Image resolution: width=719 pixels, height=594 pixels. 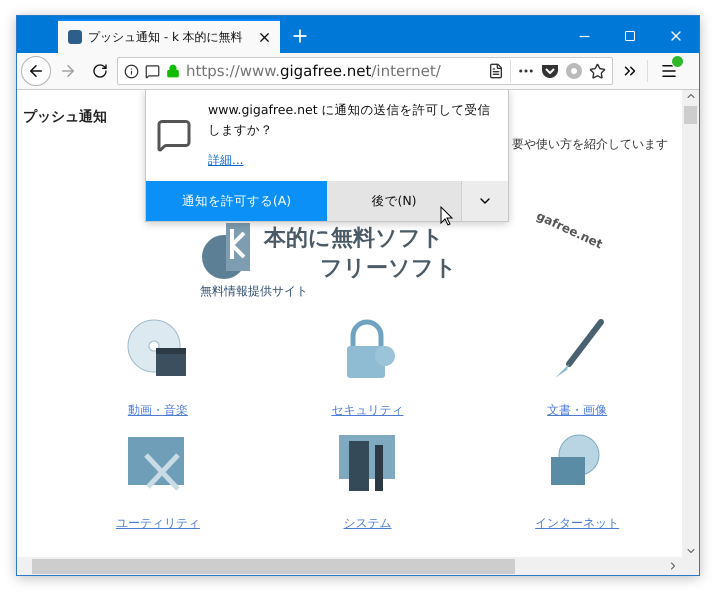 What do you see at coordinates (36, 71) in the screenshot?
I see `back-button` at bounding box center [36, 71].